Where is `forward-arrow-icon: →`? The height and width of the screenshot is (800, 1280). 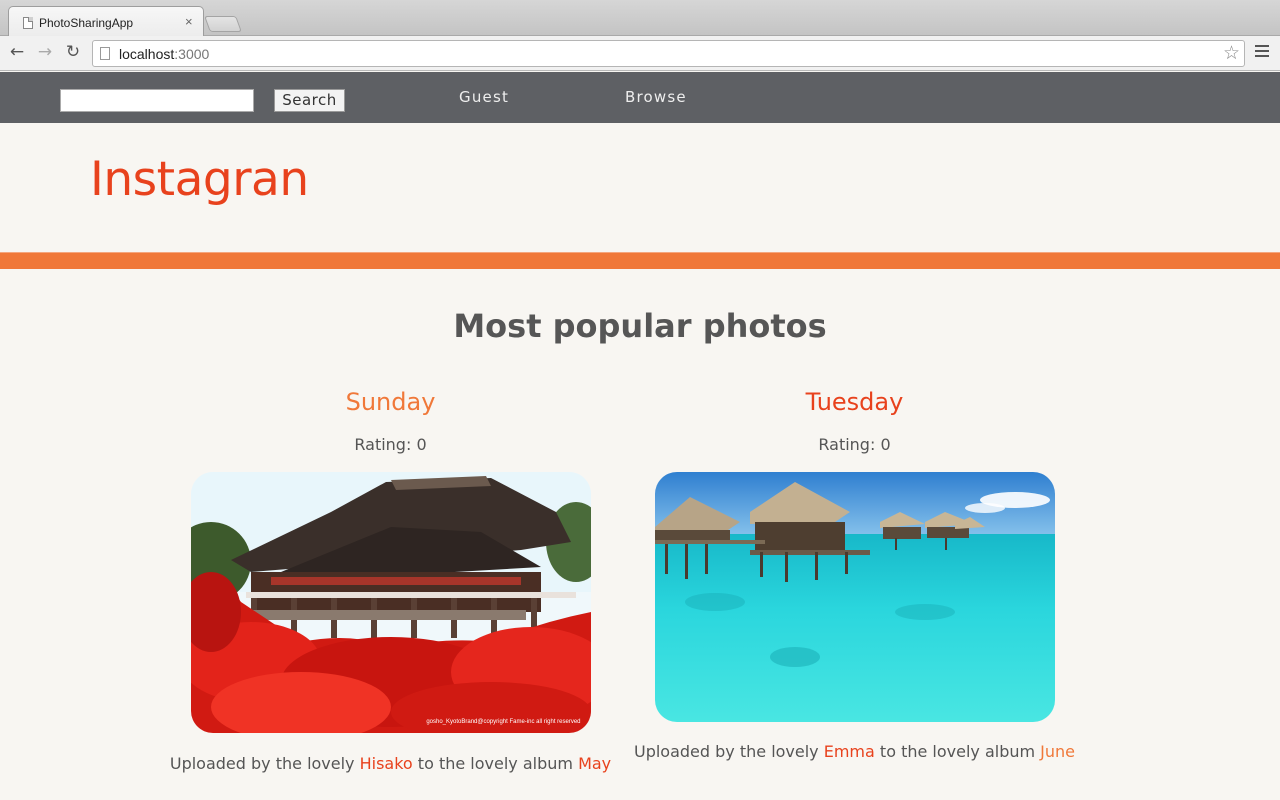 forward-arrow-icon: → is located at coordinates (45, 52).